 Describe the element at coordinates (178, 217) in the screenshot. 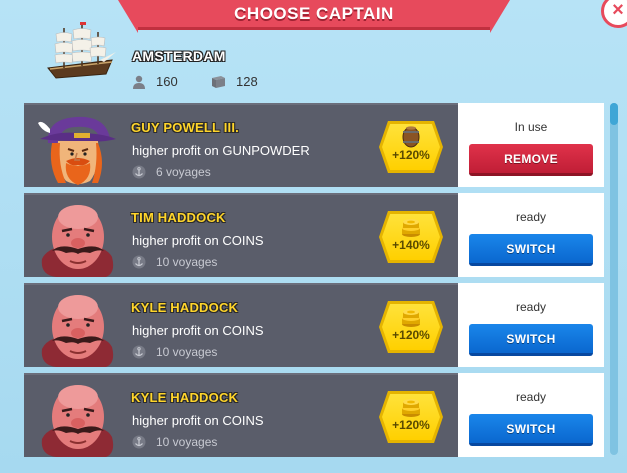

I see `captain-name: TIM HADDOCK` at that location.